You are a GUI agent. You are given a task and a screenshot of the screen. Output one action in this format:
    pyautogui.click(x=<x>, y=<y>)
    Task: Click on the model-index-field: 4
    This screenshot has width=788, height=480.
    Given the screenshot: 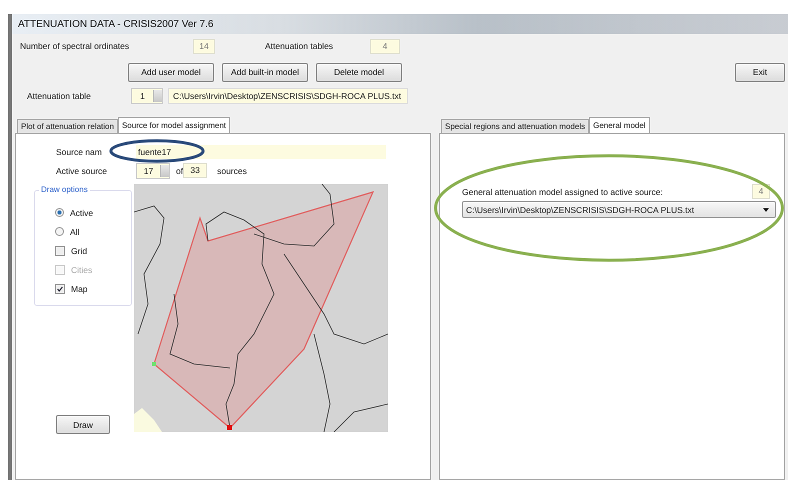 What is the action you would take?
    pyautogui.click(x=761, y=191)
    